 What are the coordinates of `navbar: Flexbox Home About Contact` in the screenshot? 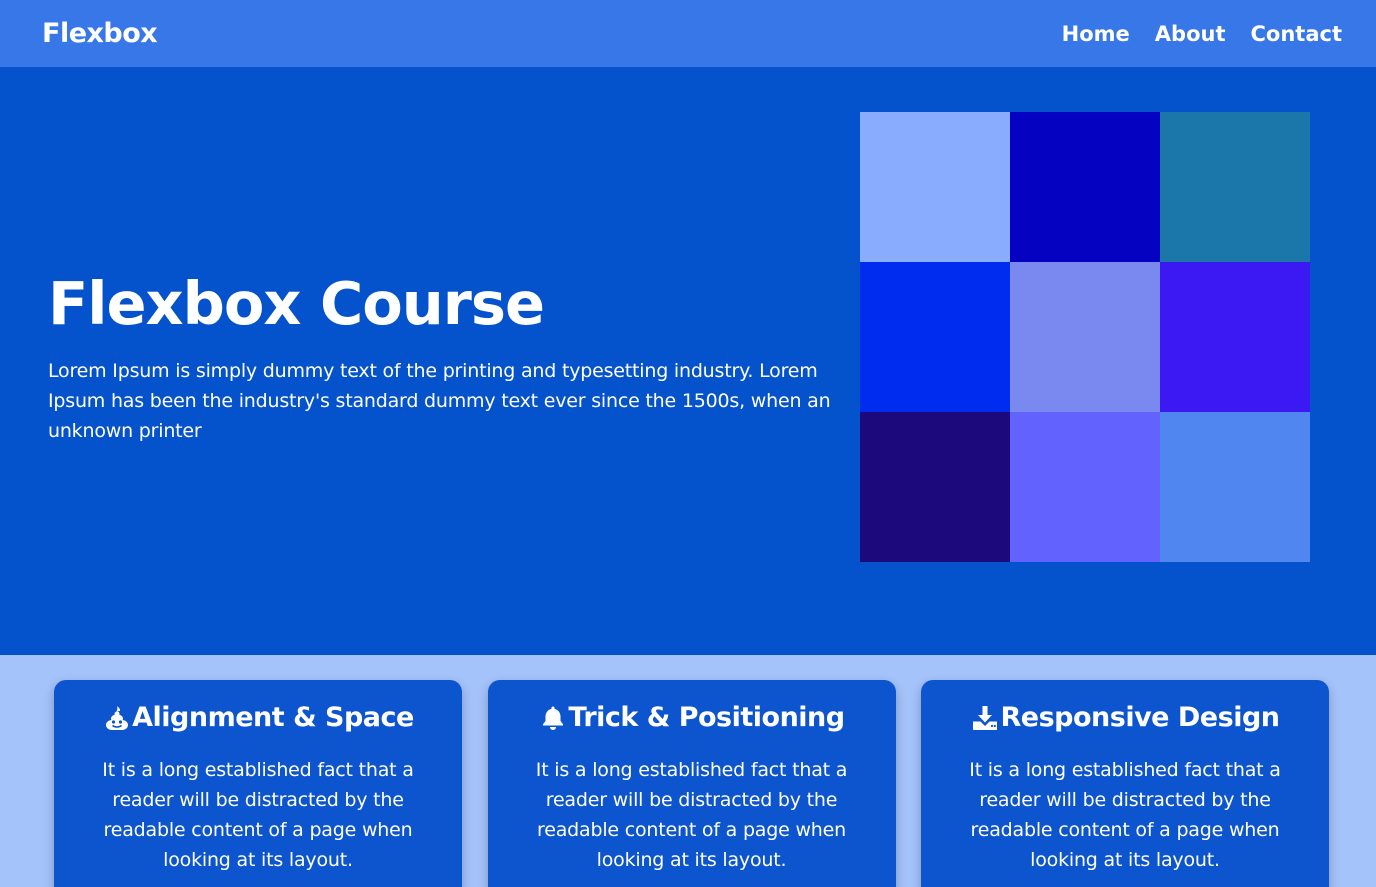 It's located at (688, 33).